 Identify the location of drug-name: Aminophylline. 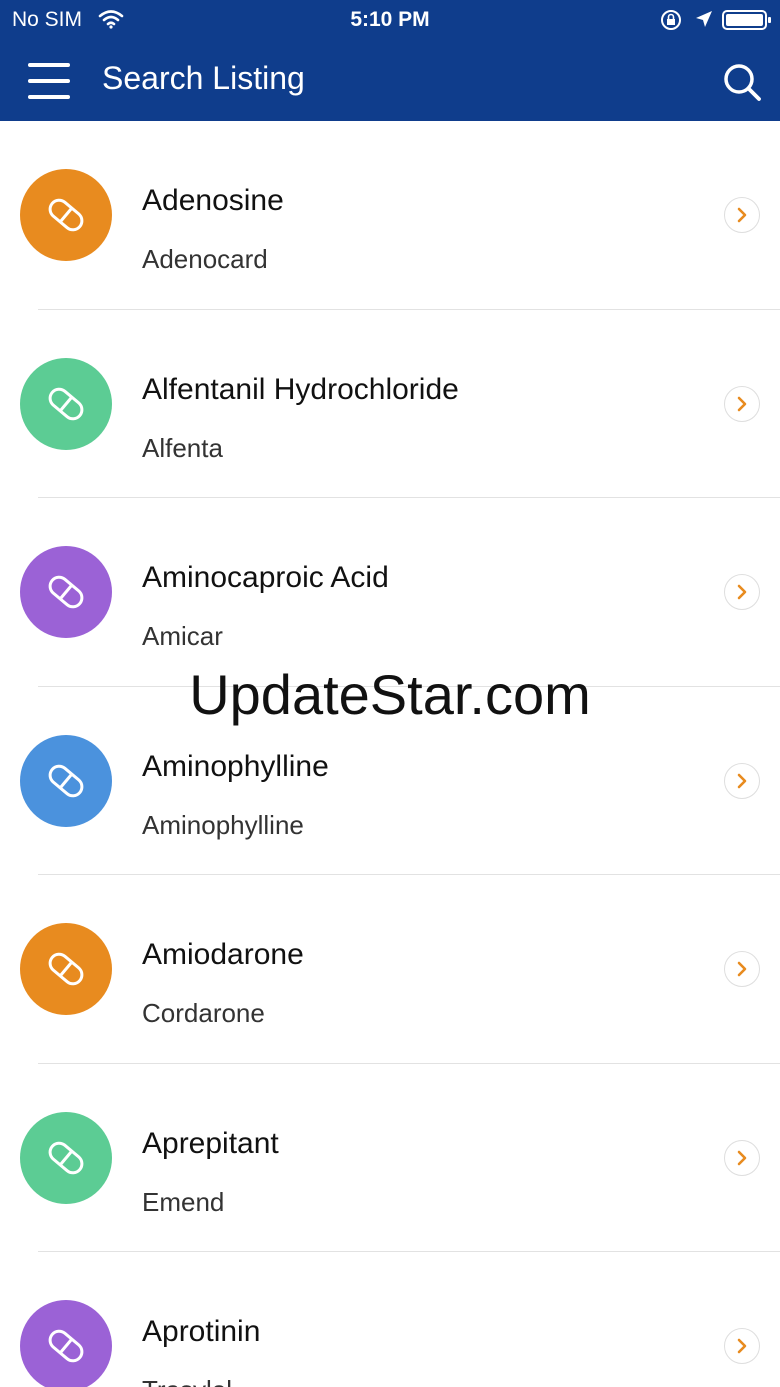
(235, 766).